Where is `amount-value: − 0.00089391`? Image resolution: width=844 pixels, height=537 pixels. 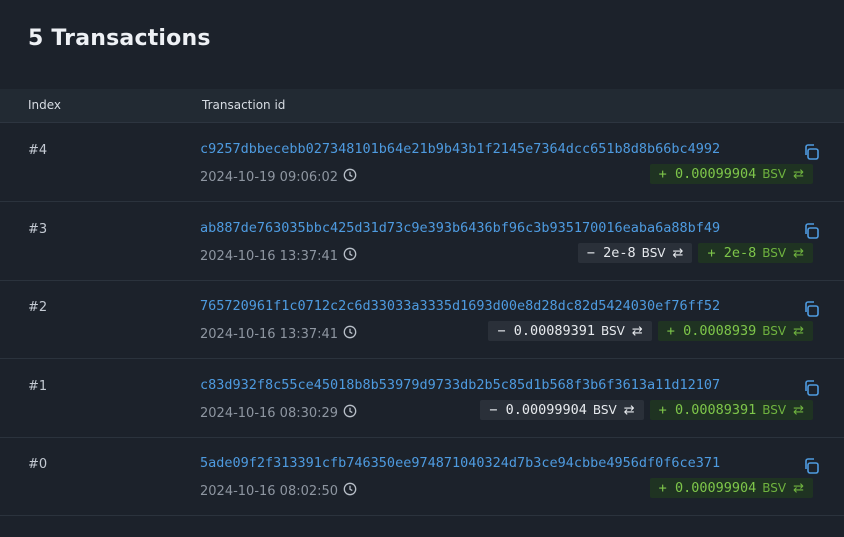
amount-value: − 0.00089391 is located at coordinates (546, 331).